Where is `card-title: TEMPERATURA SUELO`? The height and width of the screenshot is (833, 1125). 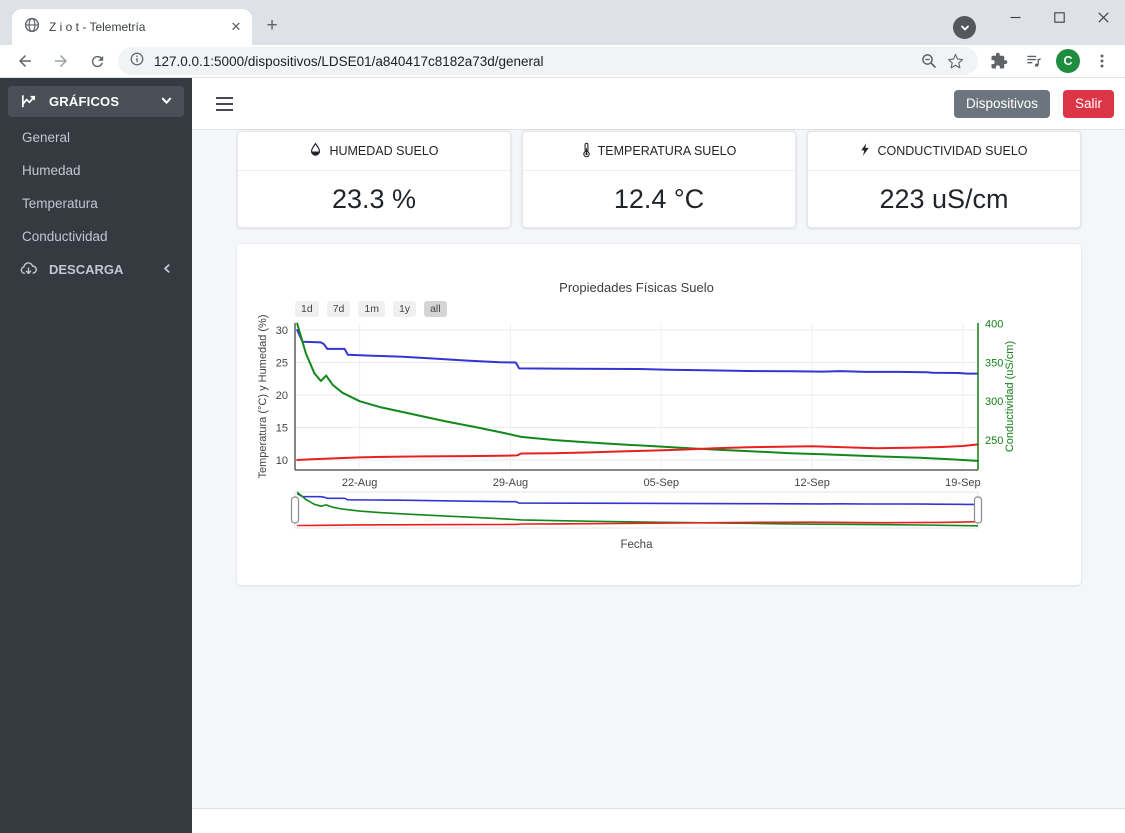 card-title: TEMPERATURA SUELO is located at coordinates (667, 151).